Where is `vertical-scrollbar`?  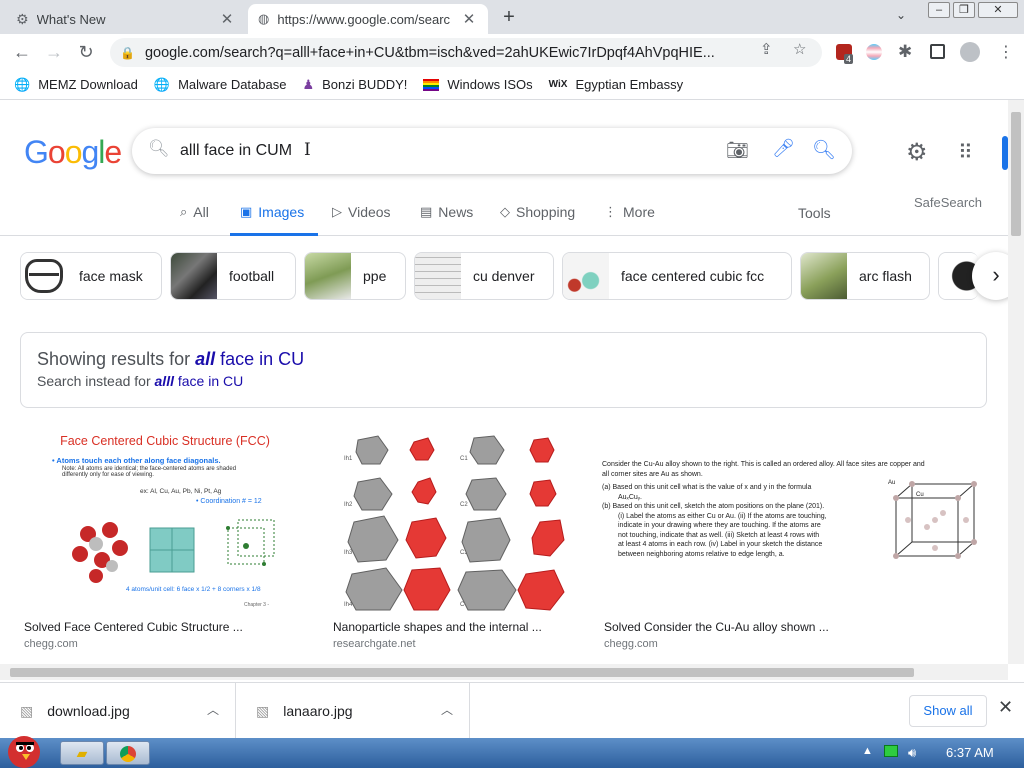
vertical-scrollbar is located at coordinates (1016, 382).